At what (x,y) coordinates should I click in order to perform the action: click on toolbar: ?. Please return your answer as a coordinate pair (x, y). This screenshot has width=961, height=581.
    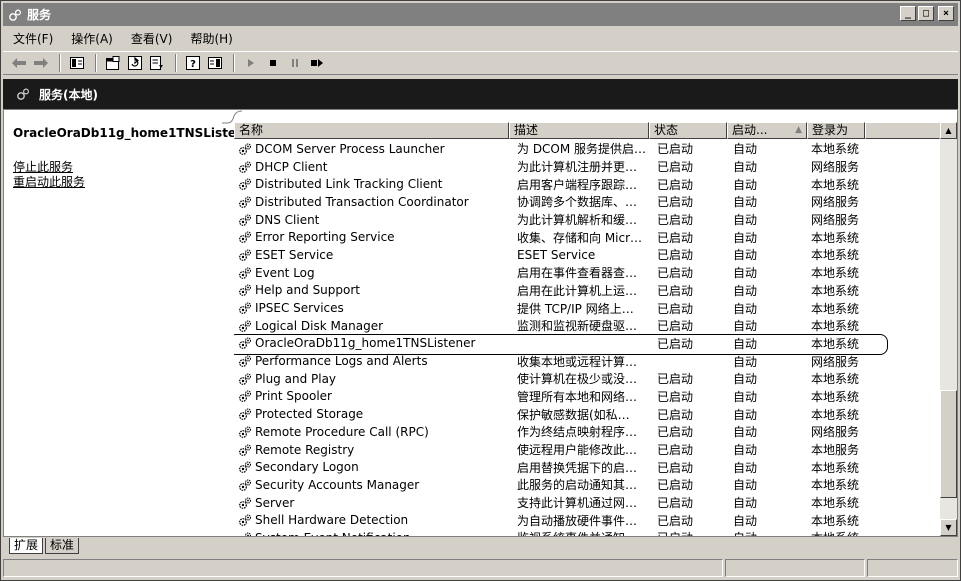
    Looking at the image, I should click on (480, 63).